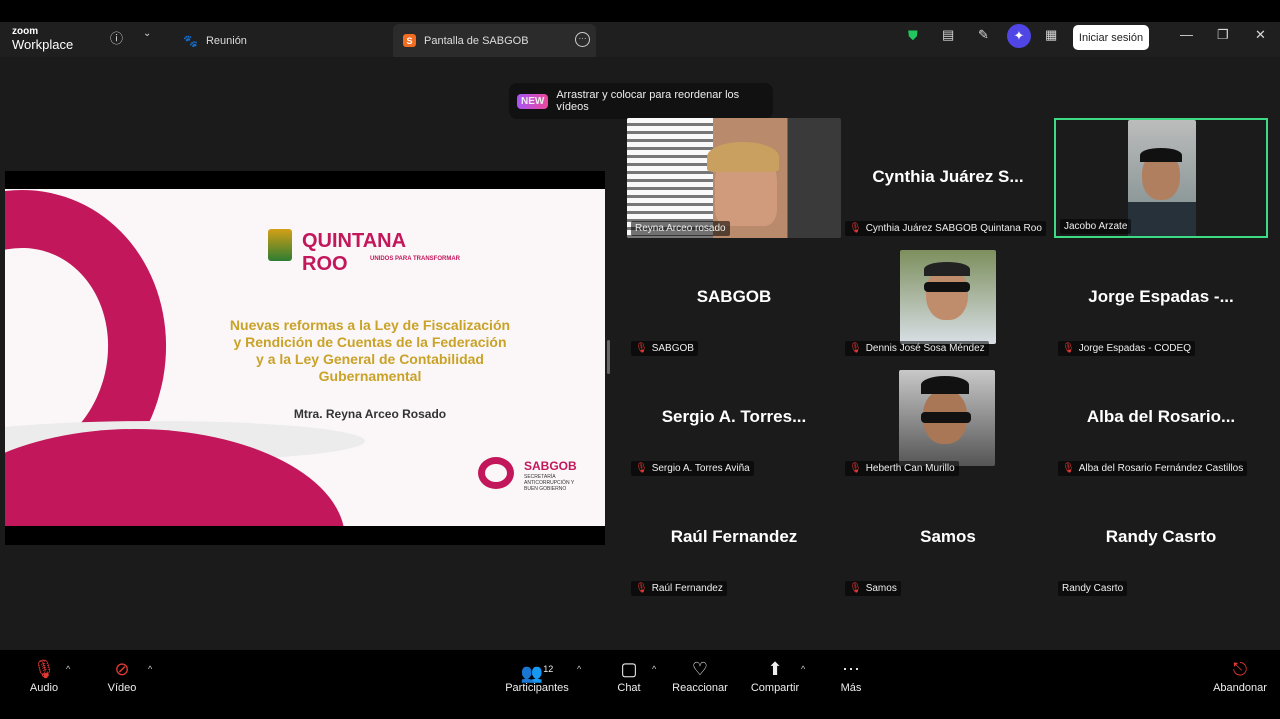 The width and height of the screenshot is (1280, 719). What do you see at coordinates (851, 669) in the screenshot?
I see `more-icon: ⋯` at bounding box center [851, 669].